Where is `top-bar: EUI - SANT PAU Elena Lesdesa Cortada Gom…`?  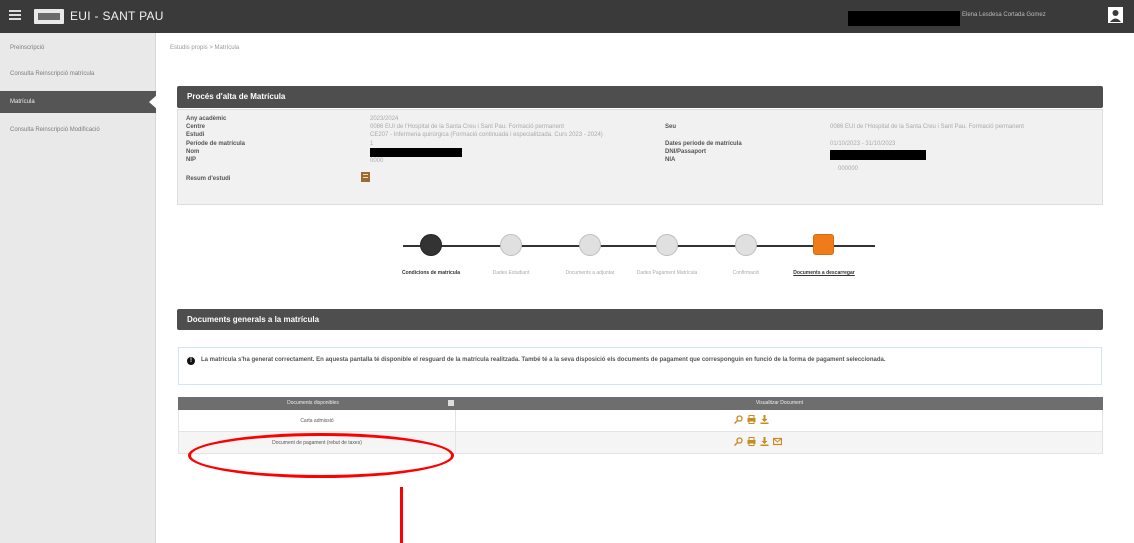
top-bar: EUI - SANT PAU Elena Lesdesa Cortada Gom… is located at coordinates (567, 16).